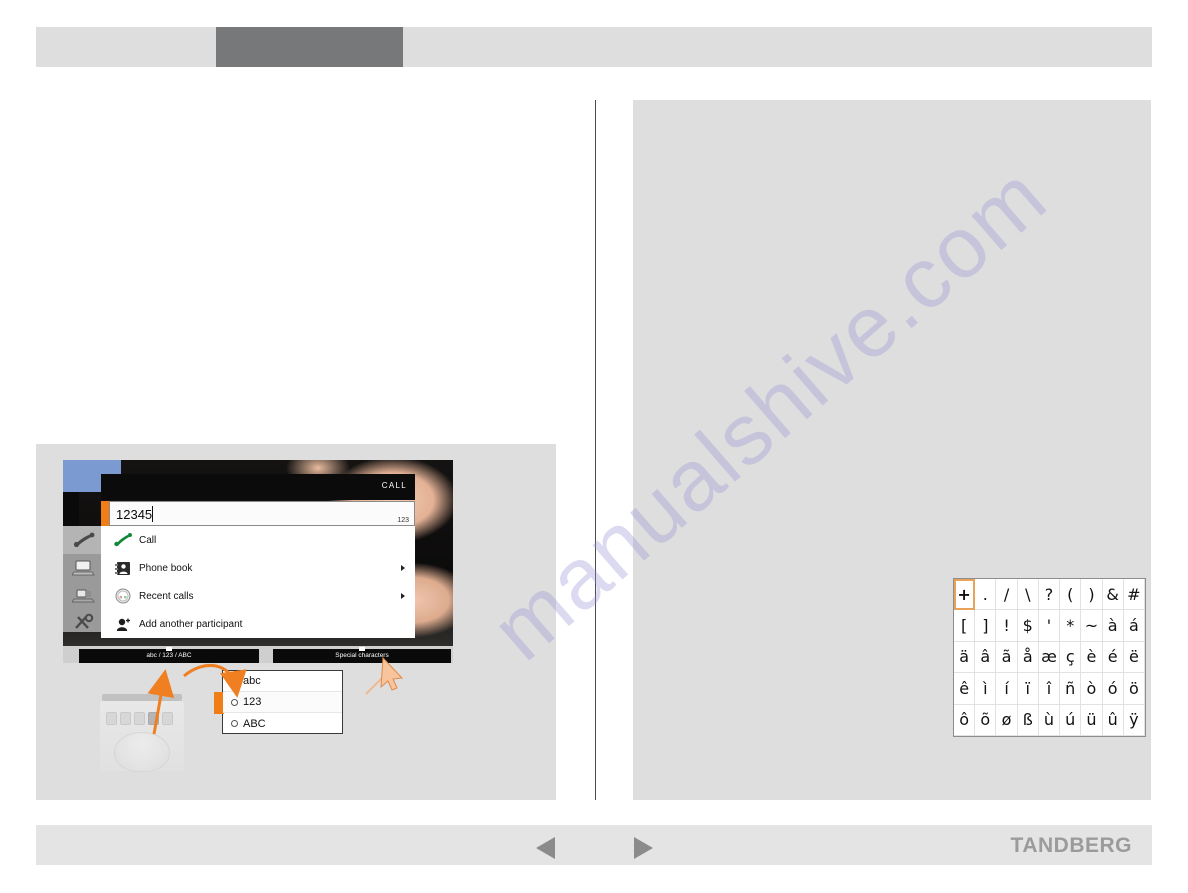 Image resolution: width=1188 pixels, height=893 pixels. I want to click on charmap-cell: â, so click(986, 657).